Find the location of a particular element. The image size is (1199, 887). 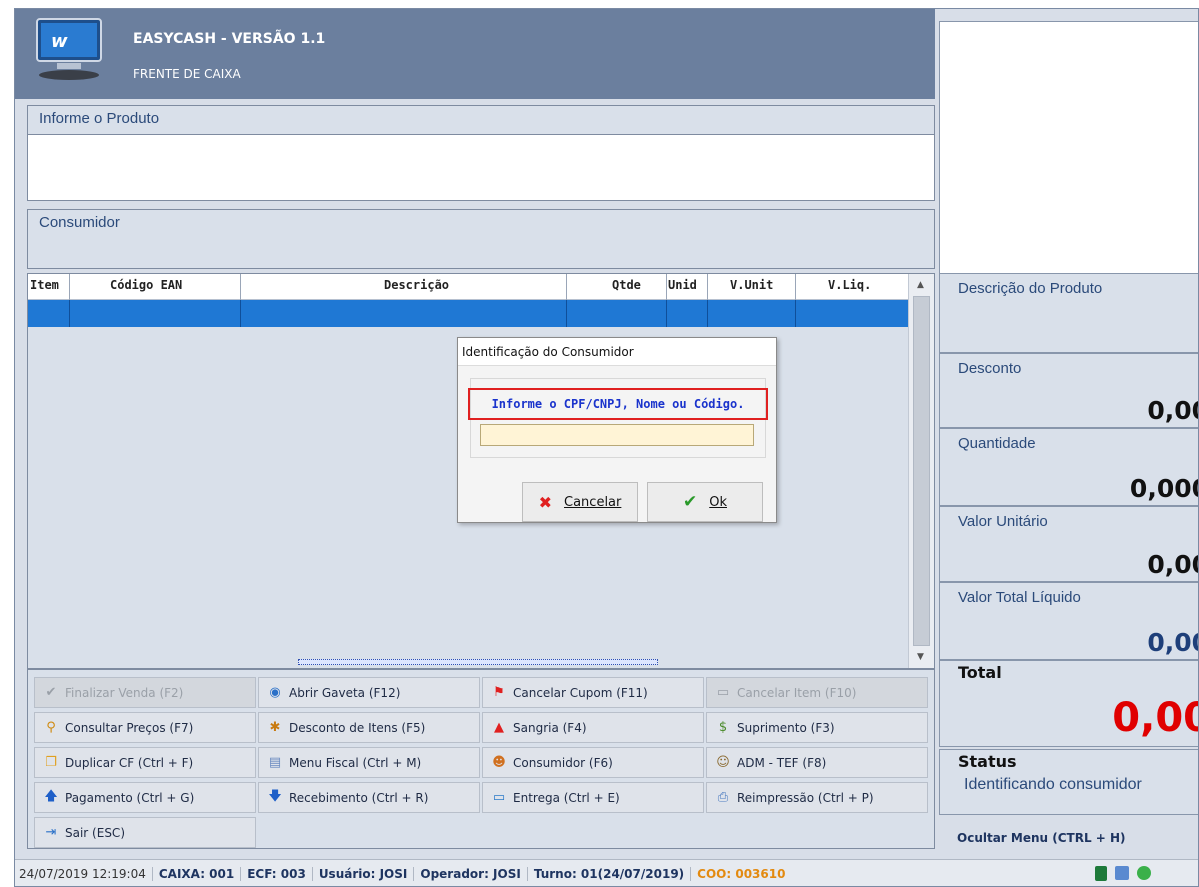

chat-icon: ▭ is located at coordinates (499, 797).